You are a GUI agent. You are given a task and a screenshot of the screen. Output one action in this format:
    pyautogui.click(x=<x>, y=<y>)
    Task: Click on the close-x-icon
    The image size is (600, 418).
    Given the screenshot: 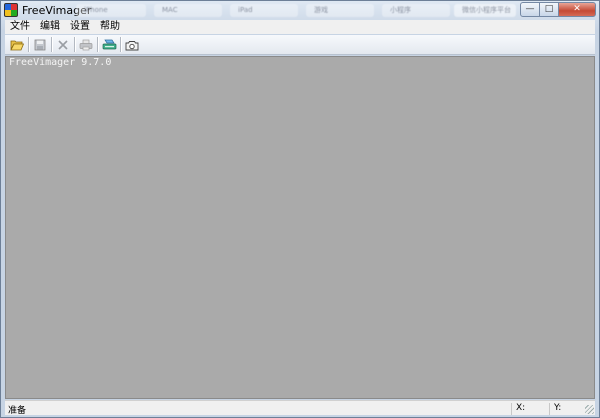 What is the action you would take?
    pyautogui.click(x=63, y=44)
    